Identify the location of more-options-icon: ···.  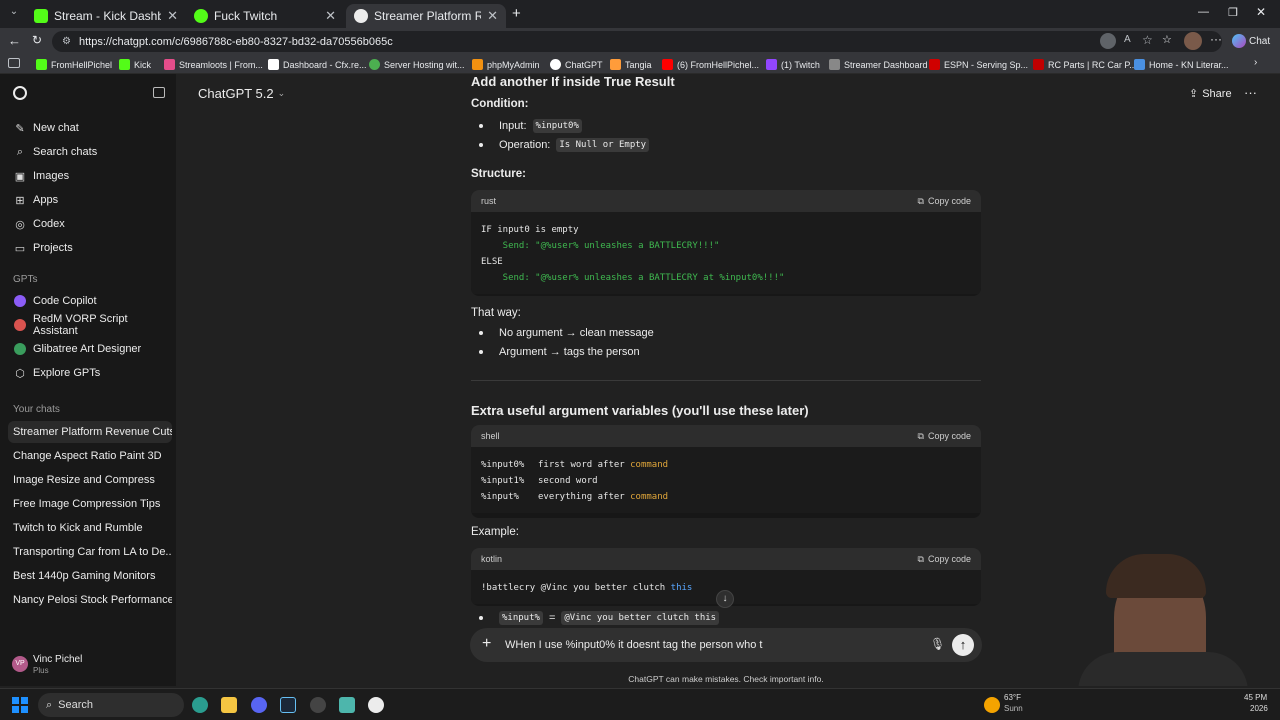
(1250, 92).